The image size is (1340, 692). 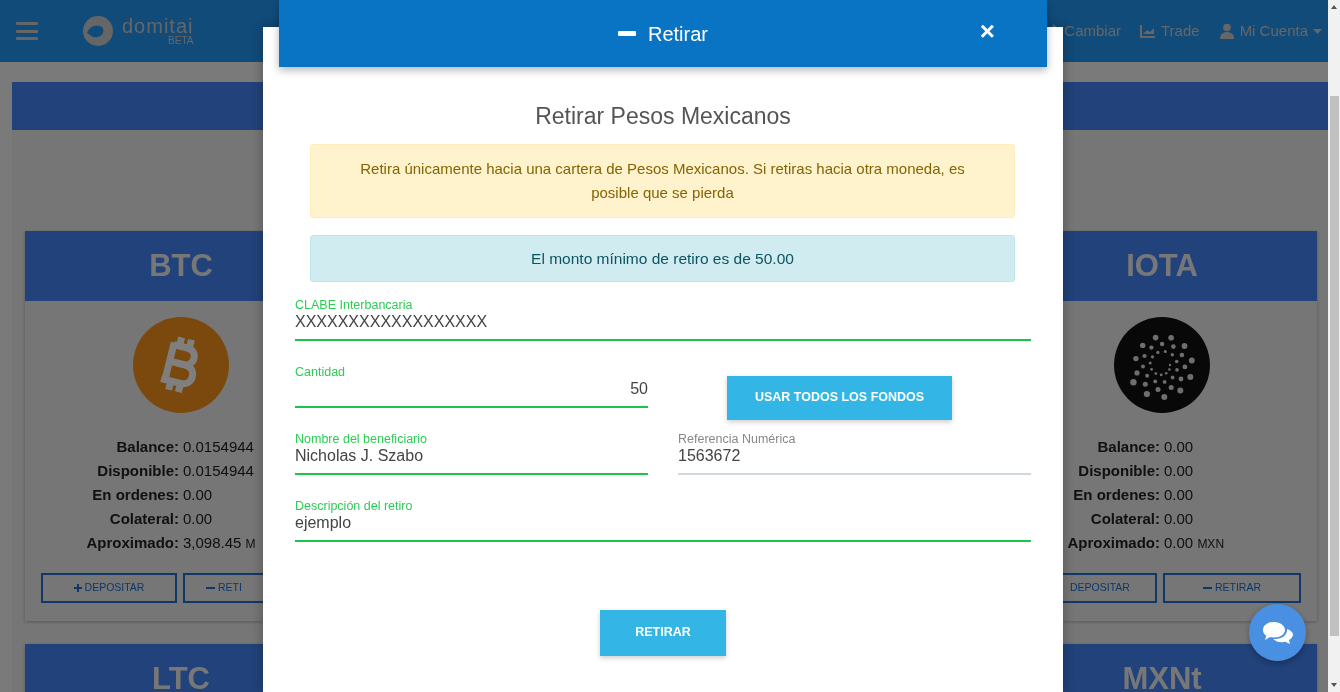 I want to click on stat-value: 0.00 MXN, so click(x=1194, y=543).